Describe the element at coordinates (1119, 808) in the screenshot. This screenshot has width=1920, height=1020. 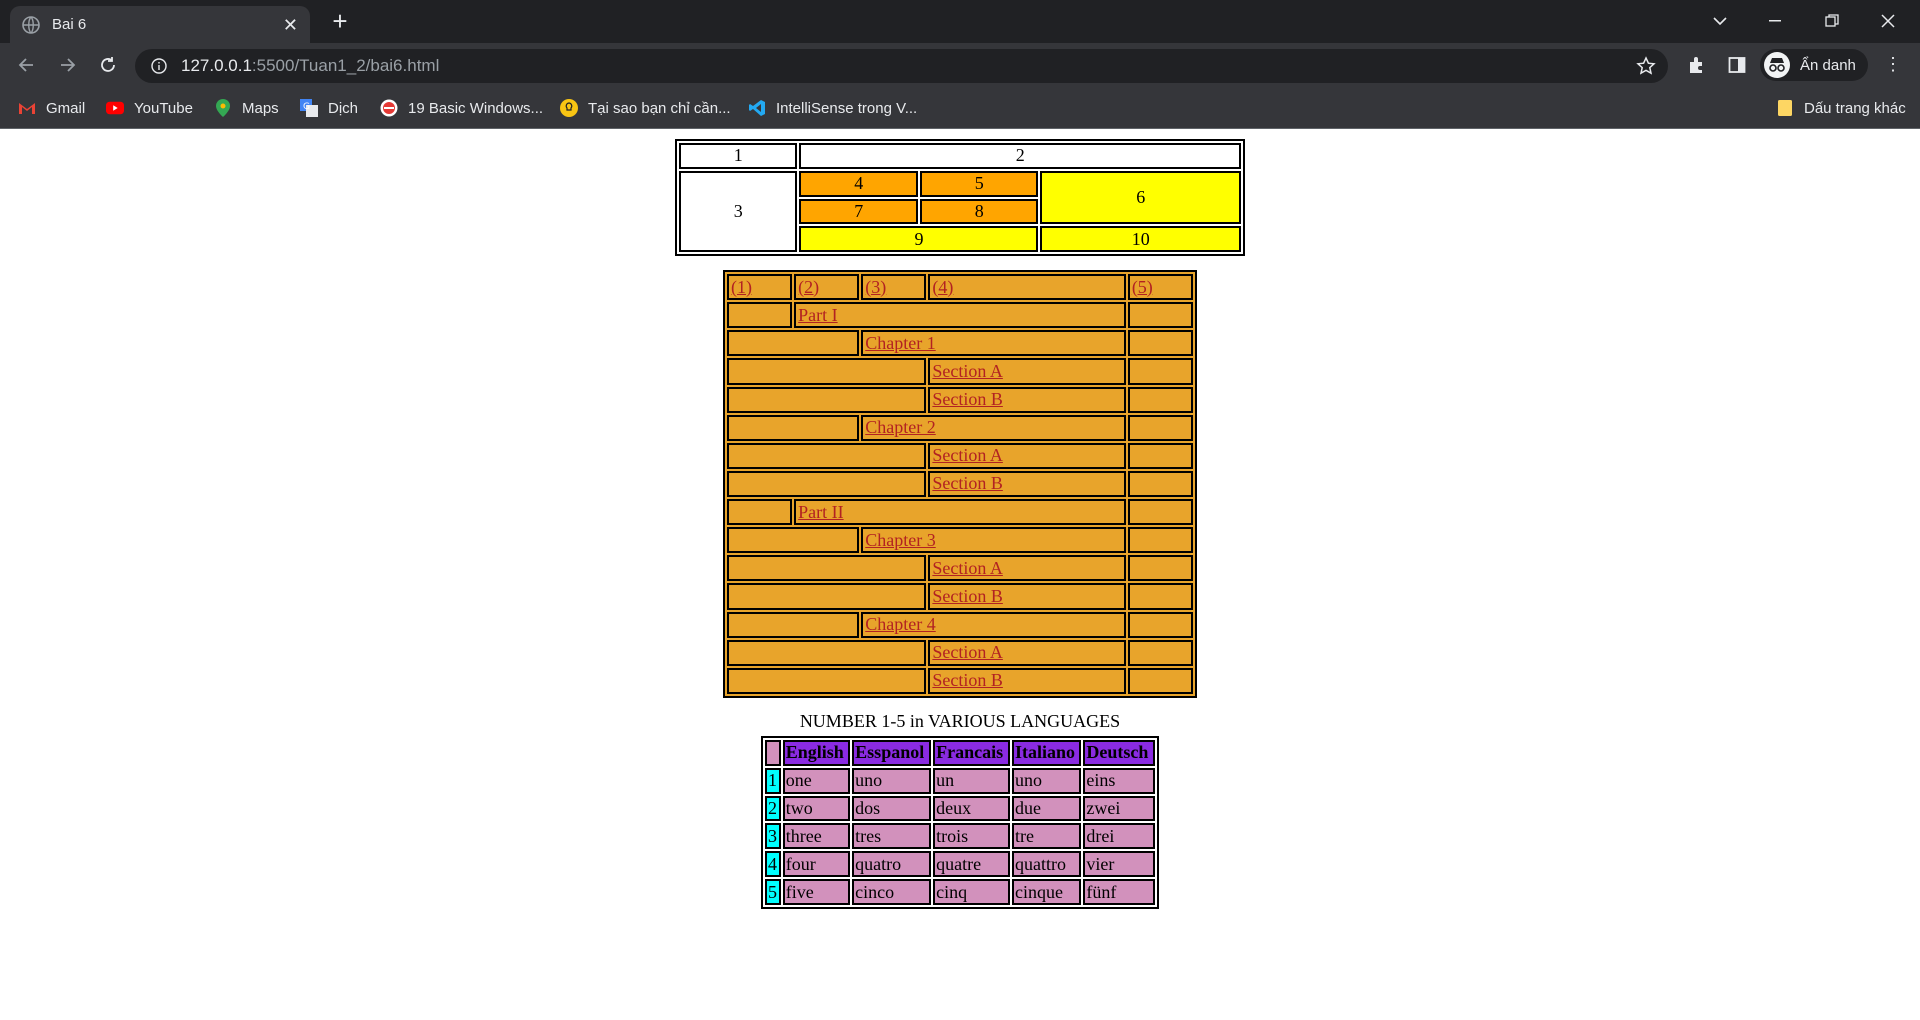
I see `table-cell: zwei` at that location.